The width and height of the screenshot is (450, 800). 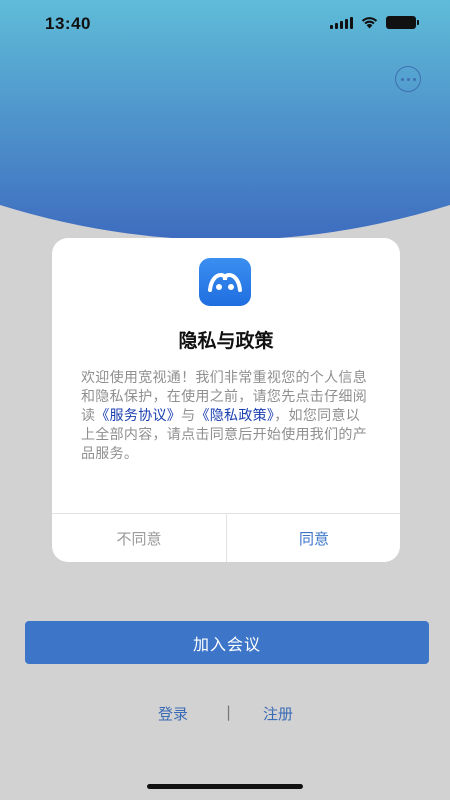 I want to click on status-icons, so click(x=374, y=22).